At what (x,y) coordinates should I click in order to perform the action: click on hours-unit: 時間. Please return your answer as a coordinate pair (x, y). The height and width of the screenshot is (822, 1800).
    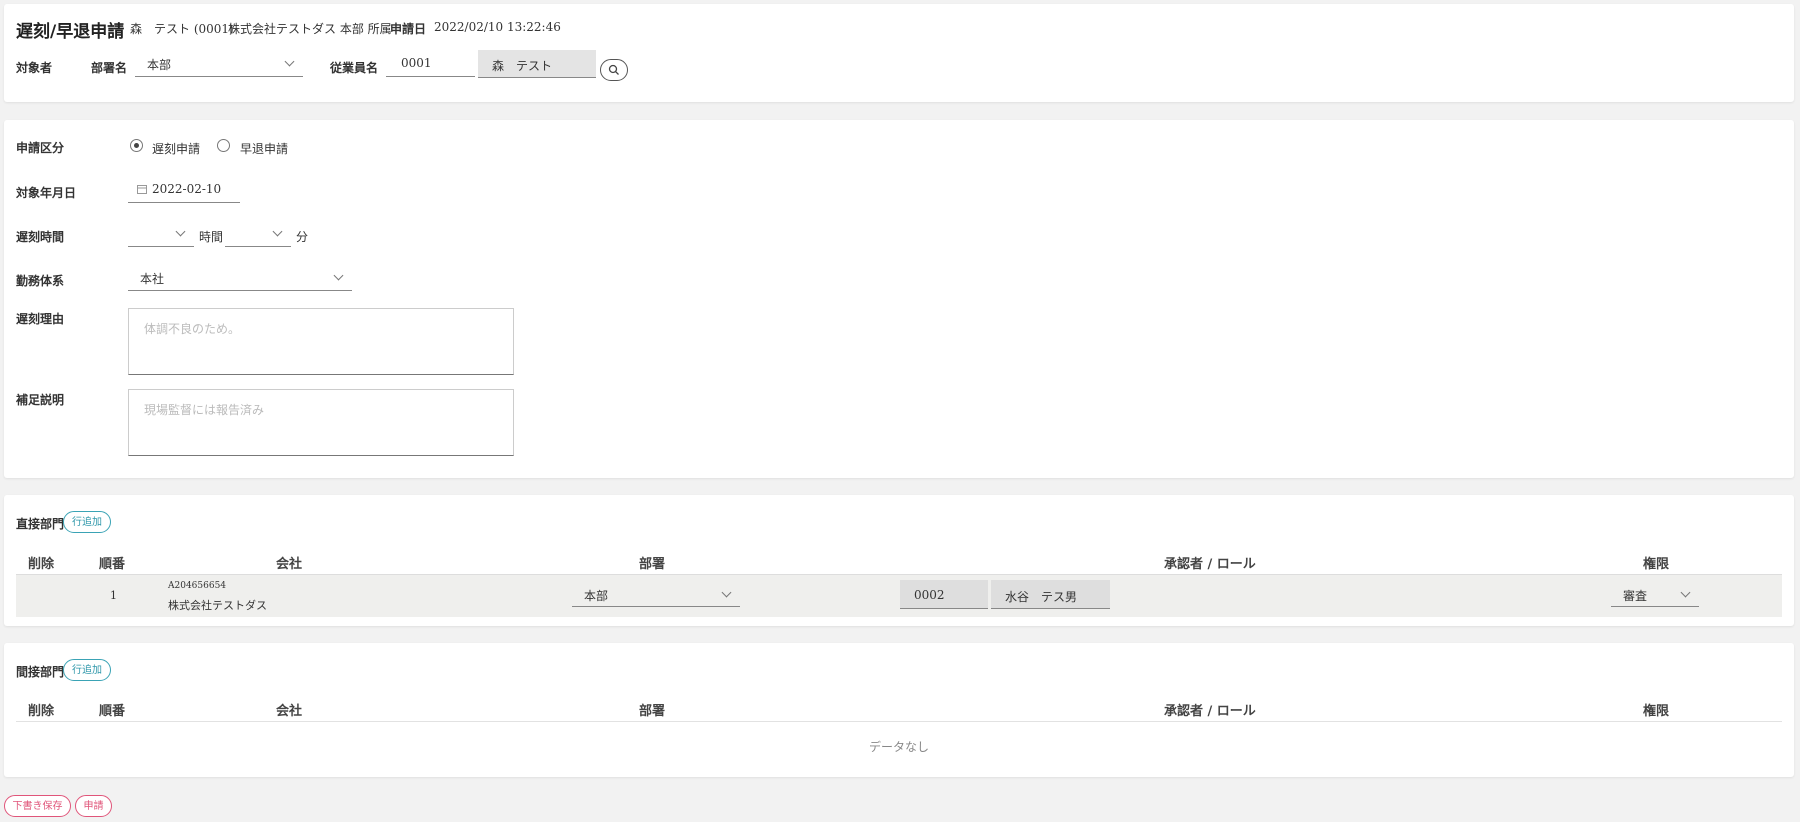
    Looking at the image, I should click on (211, 237).